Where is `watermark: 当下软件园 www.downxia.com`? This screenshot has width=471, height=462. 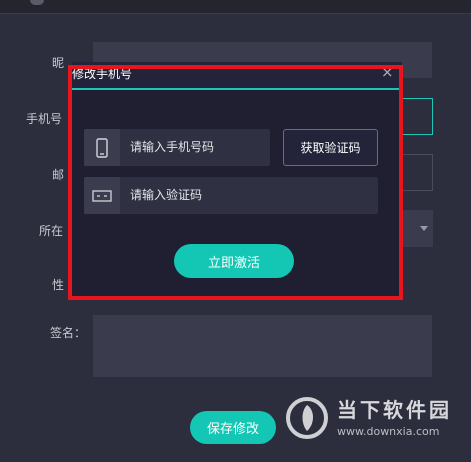
watermark: 当下软件园 www.downxia.com is located at coordinates (375, 419).